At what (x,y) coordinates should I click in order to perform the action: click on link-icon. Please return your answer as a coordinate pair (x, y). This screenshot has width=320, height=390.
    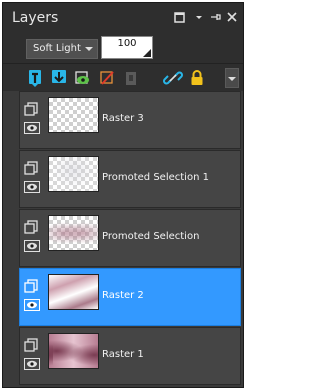
    Looking at the image, I should click on (173, 78).